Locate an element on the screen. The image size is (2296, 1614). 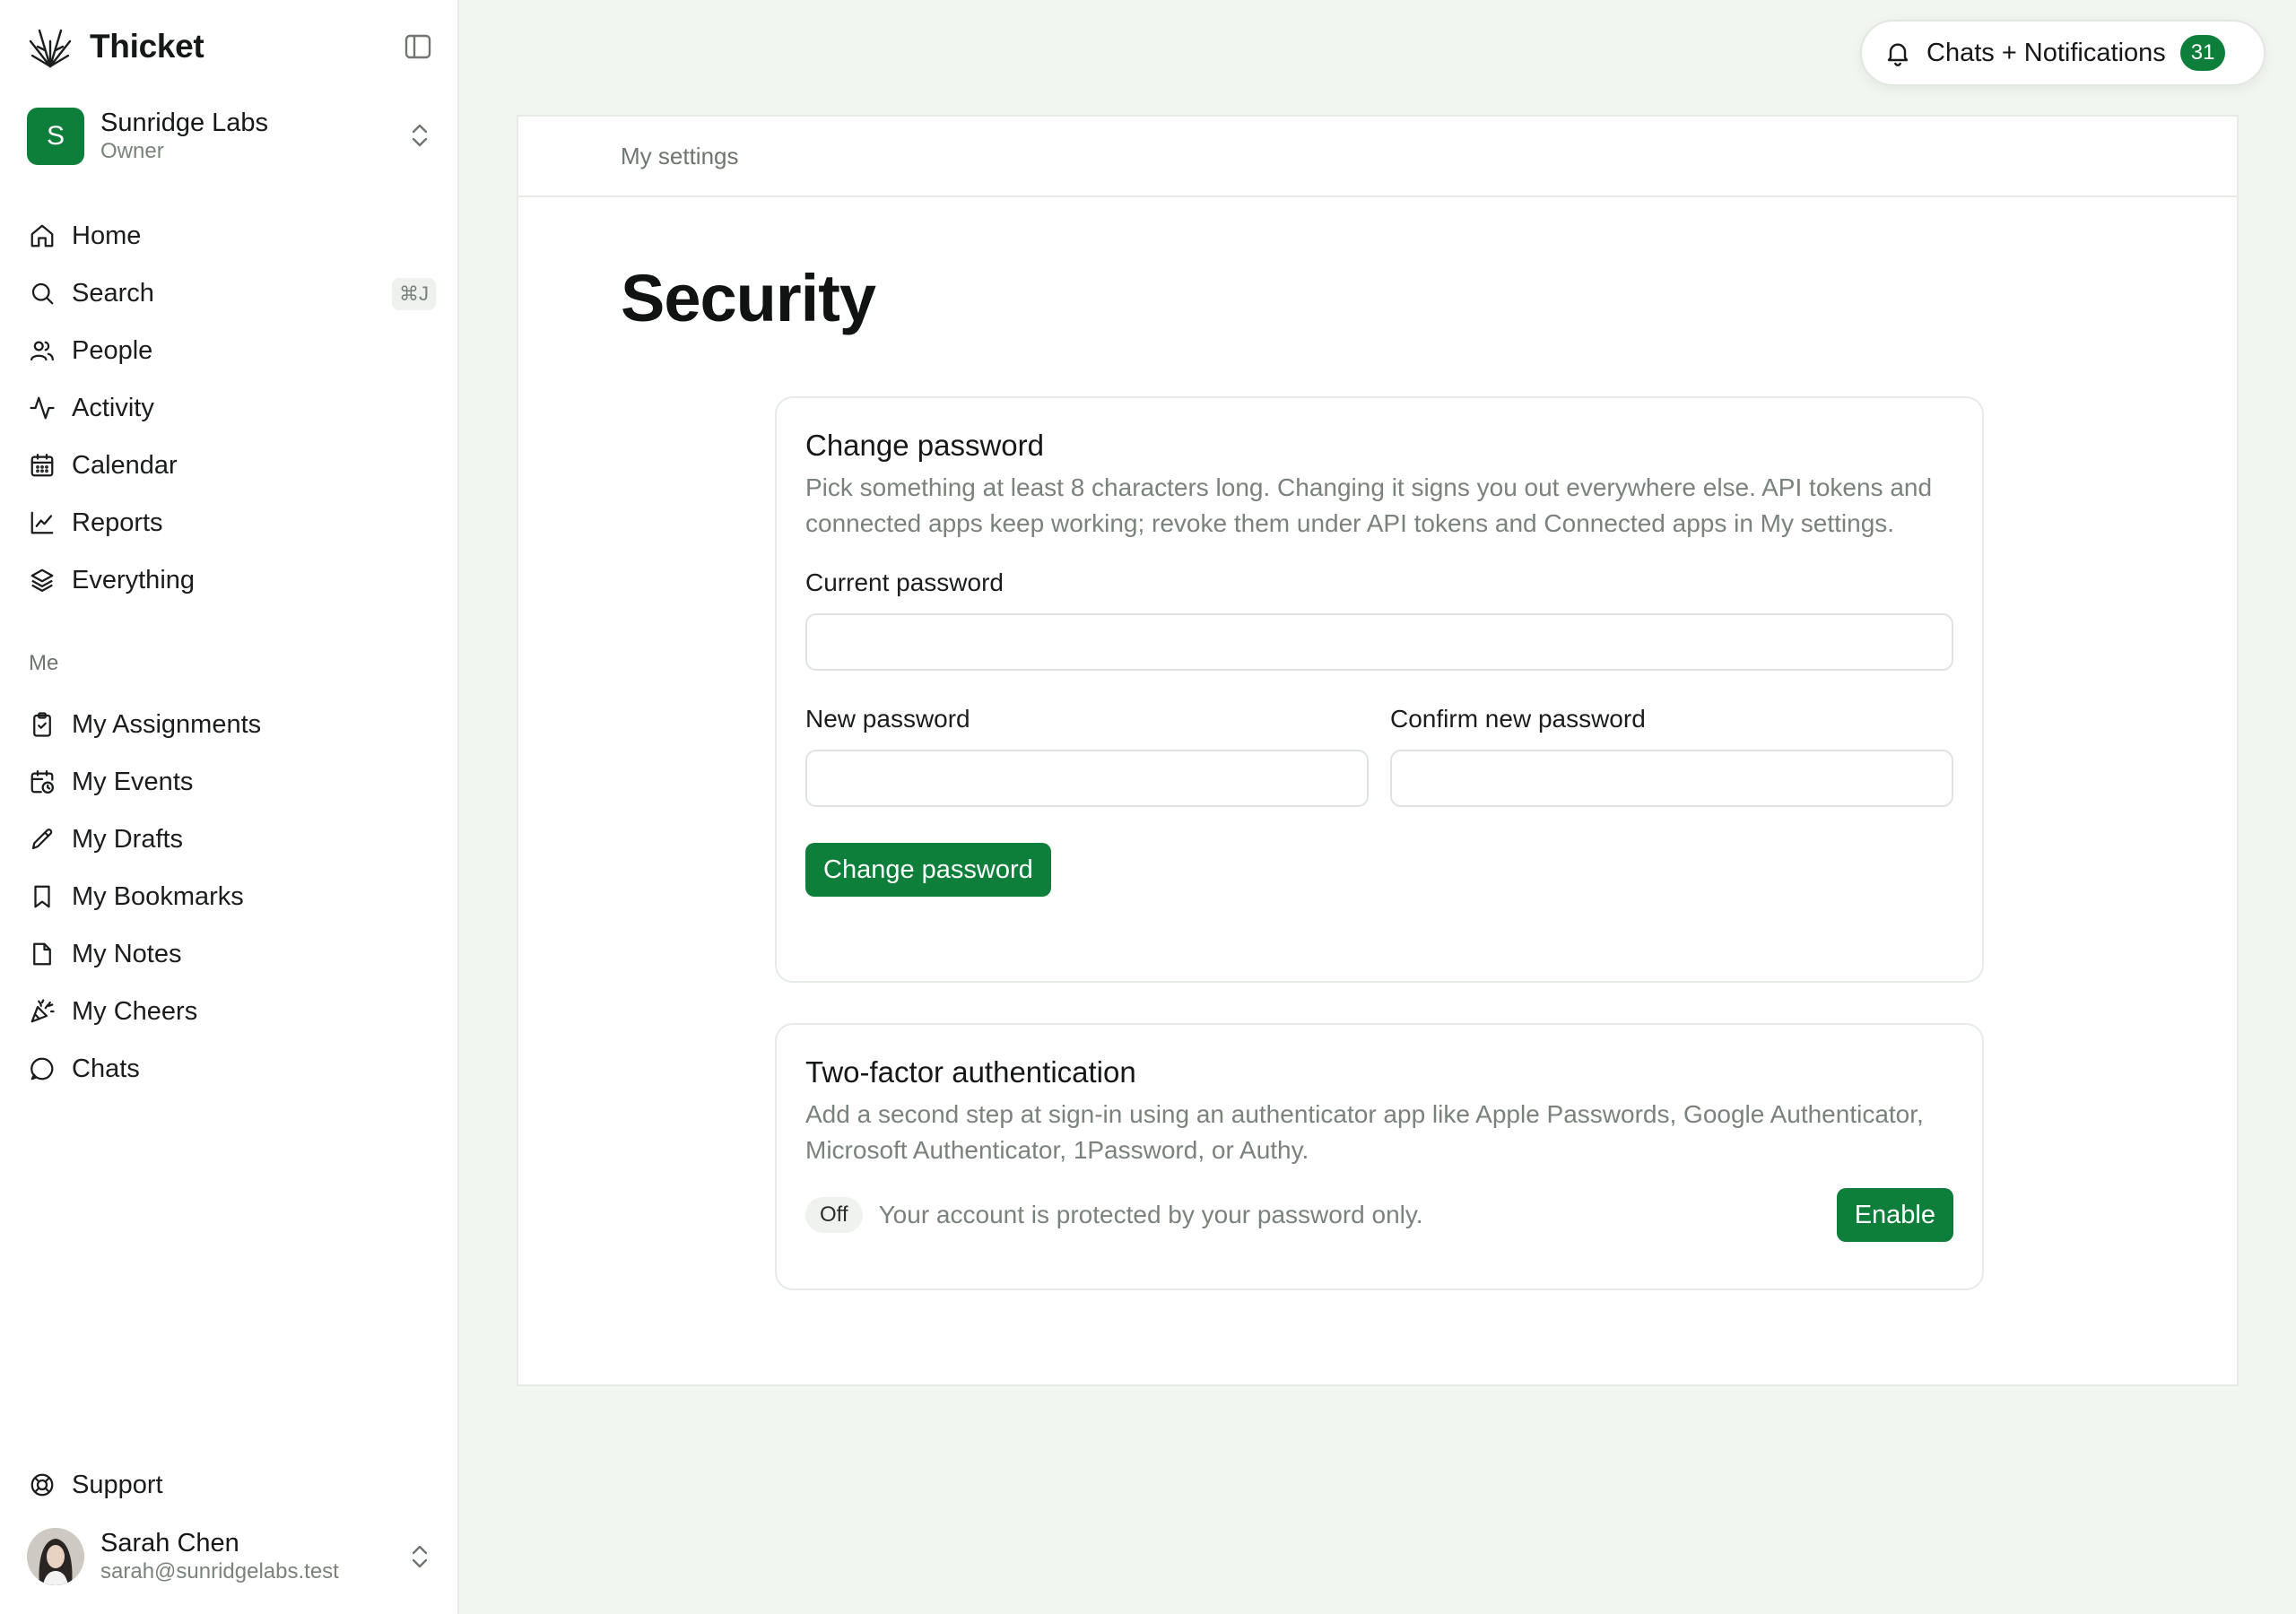
clipboard-icon is located at coordinates (42, 724).